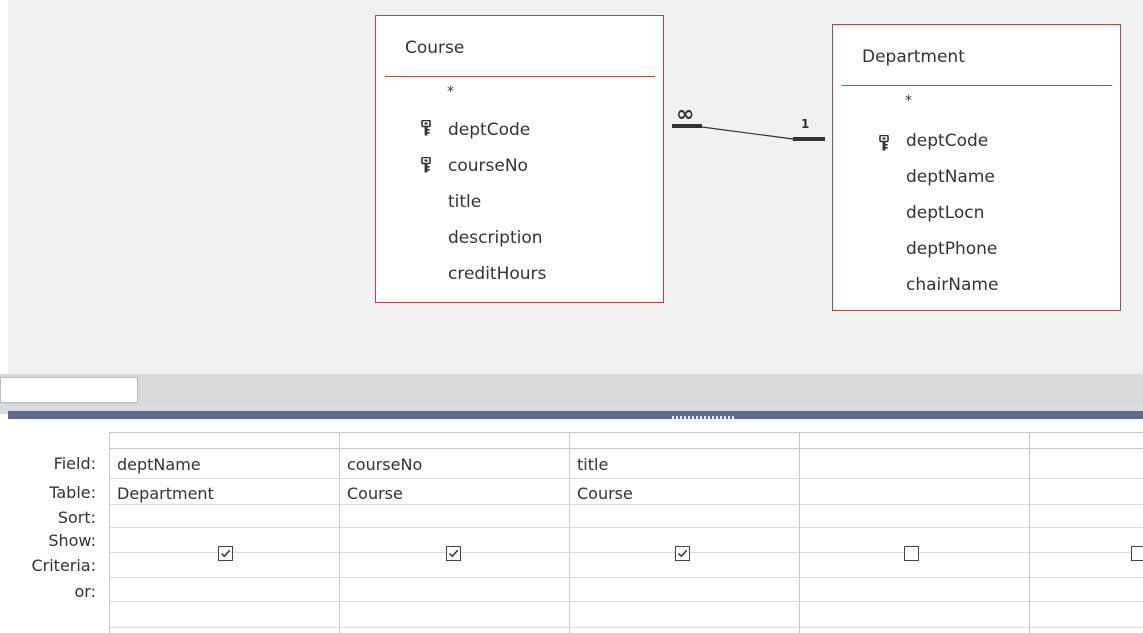 This screenshot has width=1143, height=633. Describe the element at coordinates (575, 415) in the screenshot. I see `pane-splitter` at that location.